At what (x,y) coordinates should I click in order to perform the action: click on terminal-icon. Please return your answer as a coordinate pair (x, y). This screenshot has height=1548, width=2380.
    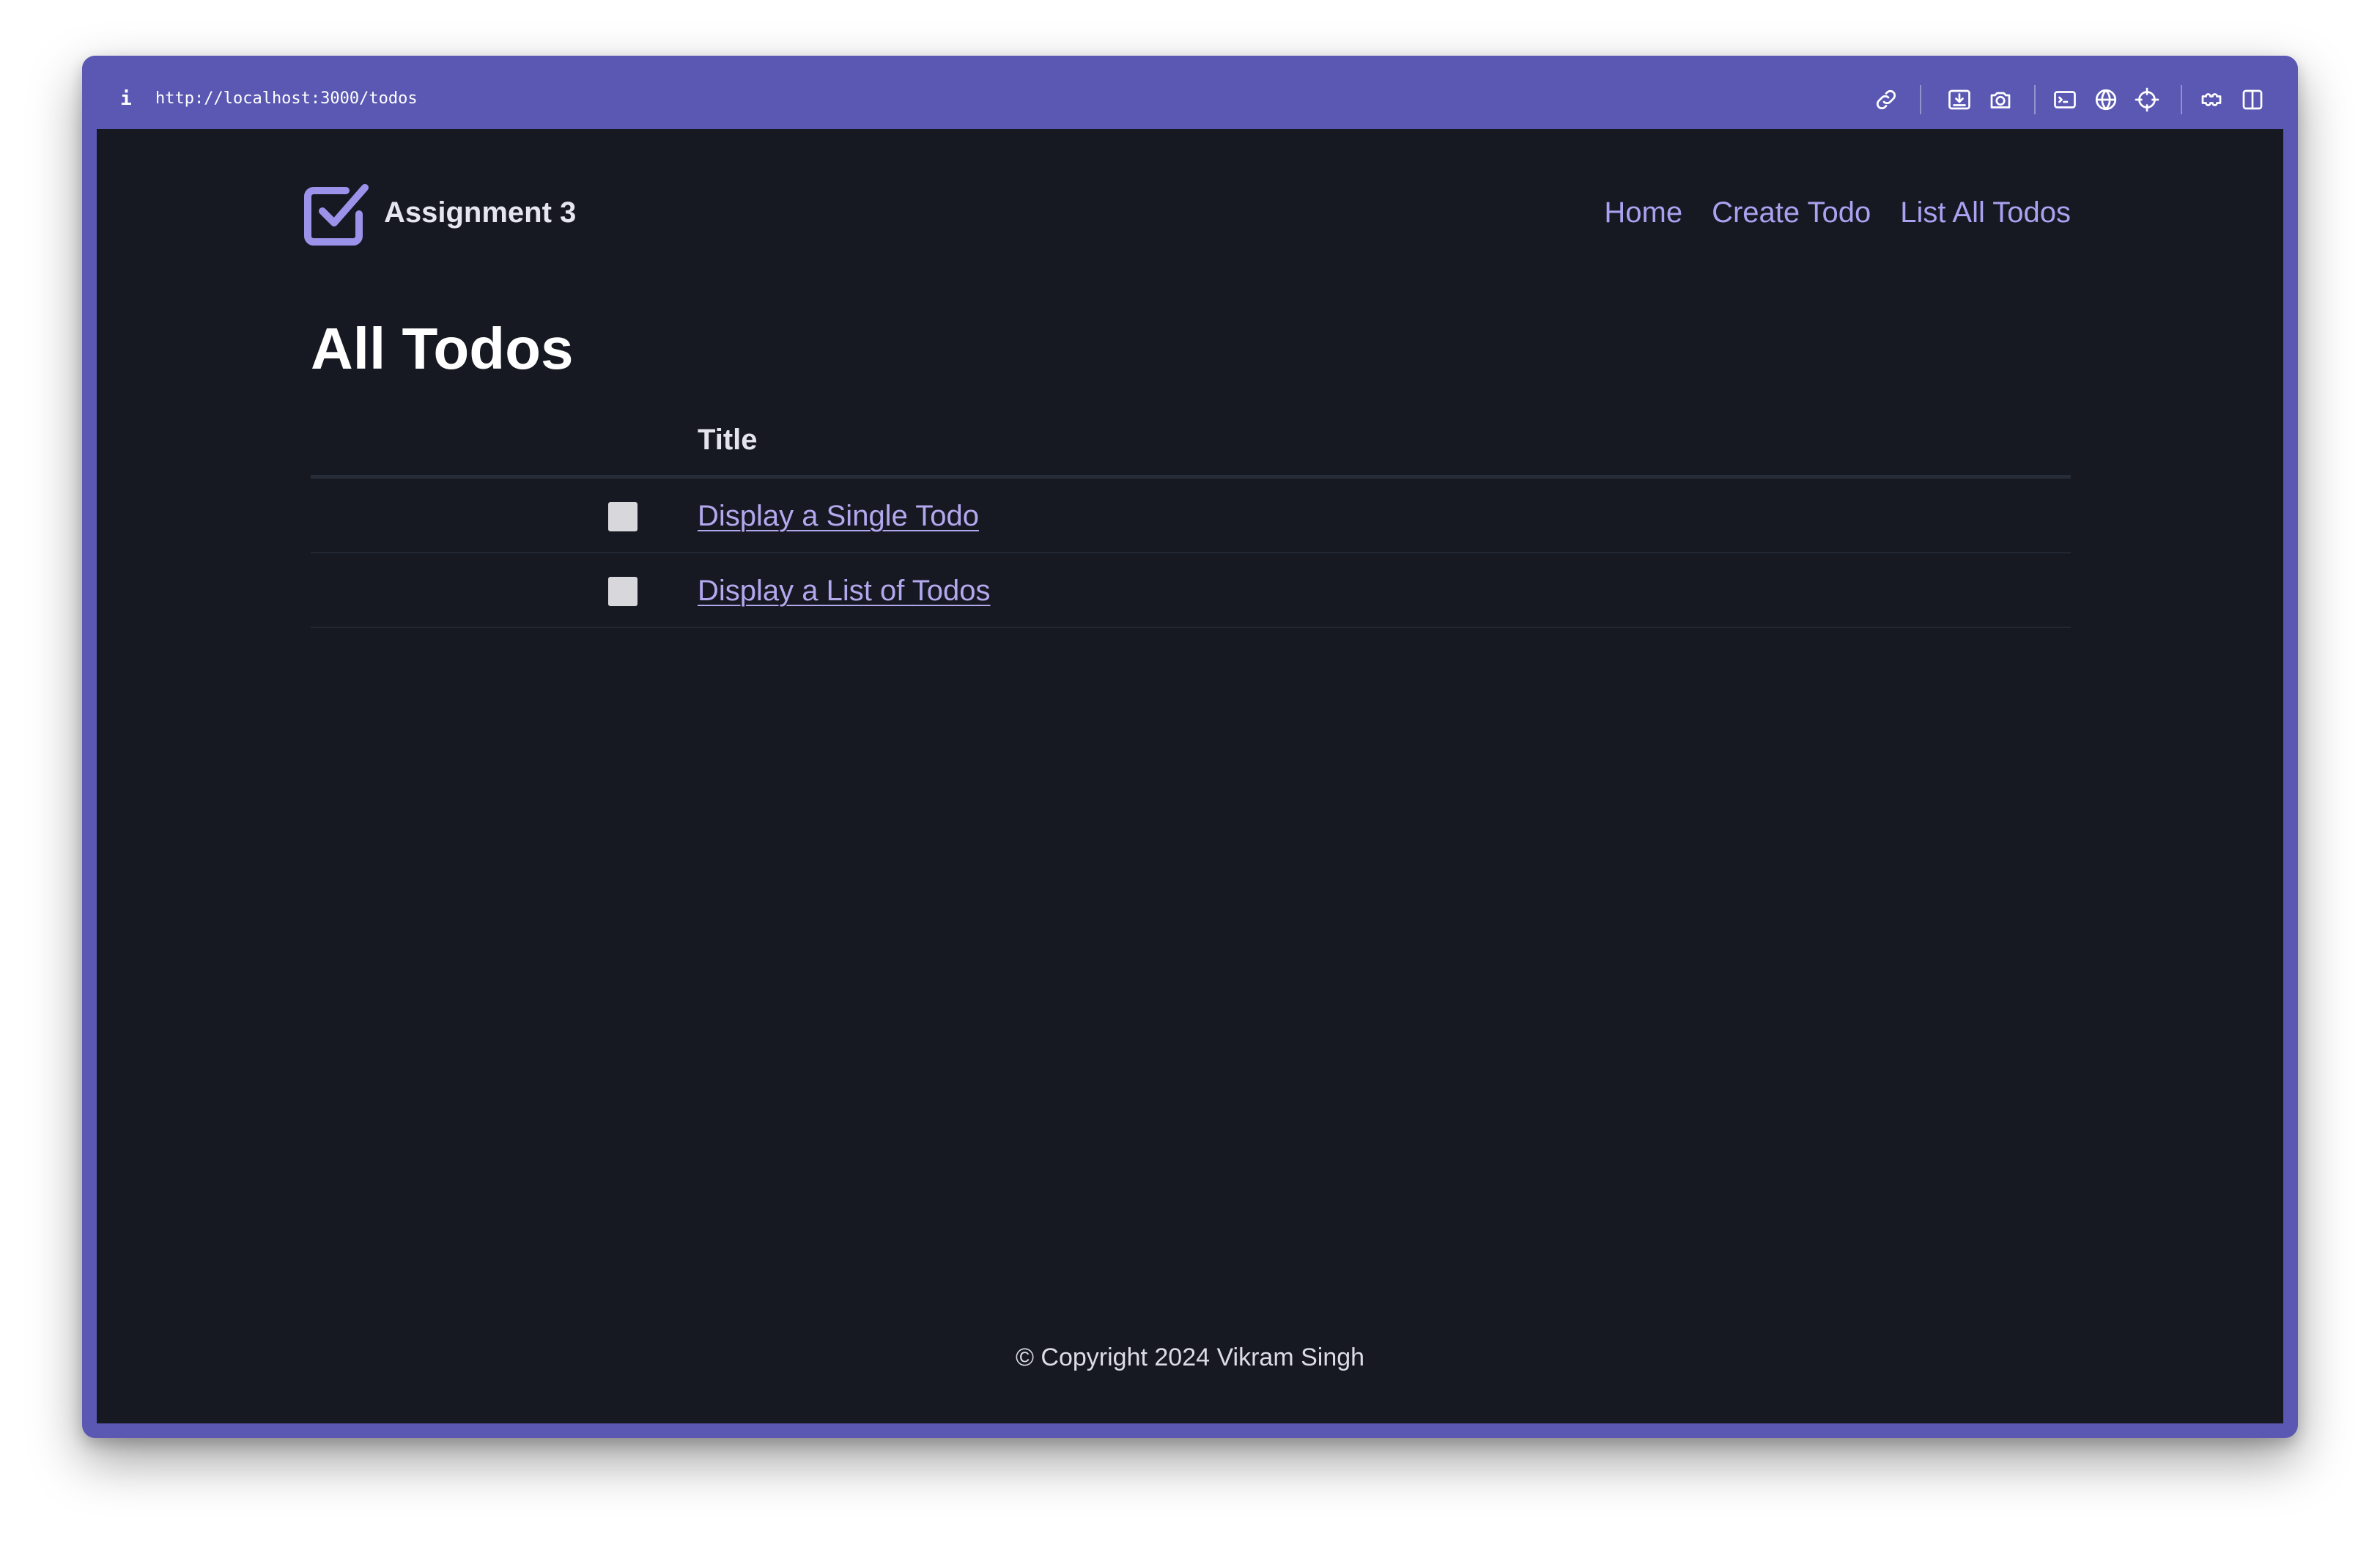
    Looking at the image, I should click on (2065, 99).